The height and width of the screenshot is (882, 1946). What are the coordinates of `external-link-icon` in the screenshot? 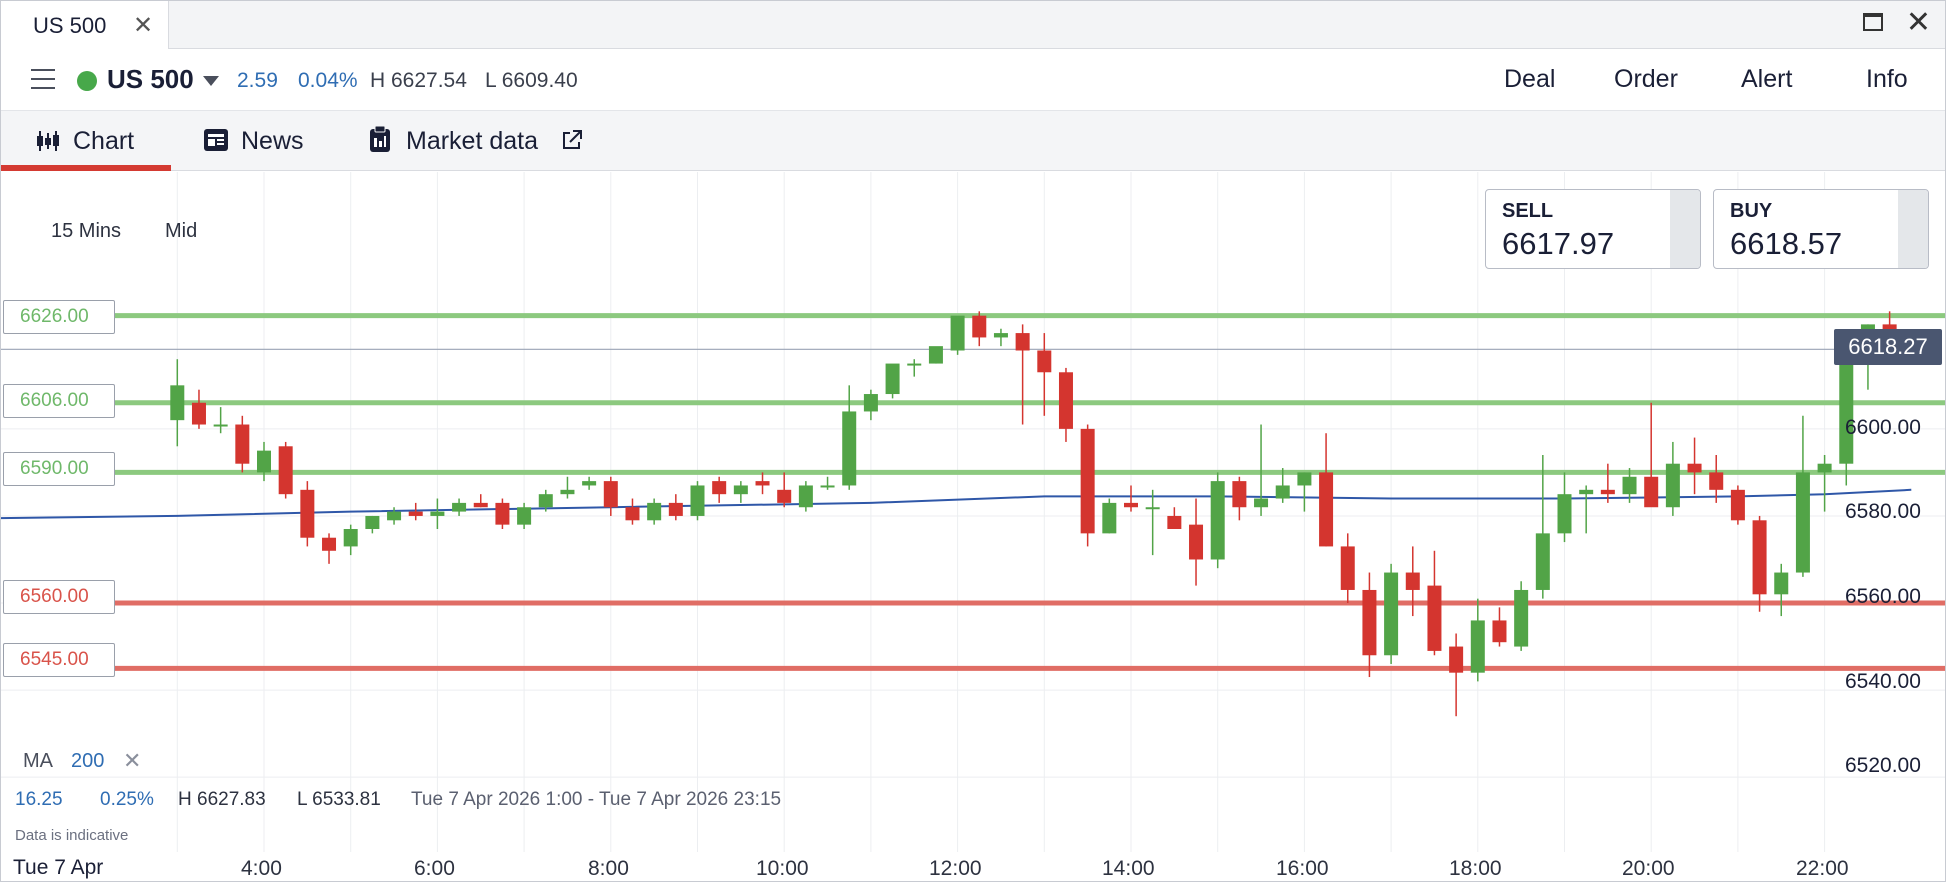 It's located at (572, 139).